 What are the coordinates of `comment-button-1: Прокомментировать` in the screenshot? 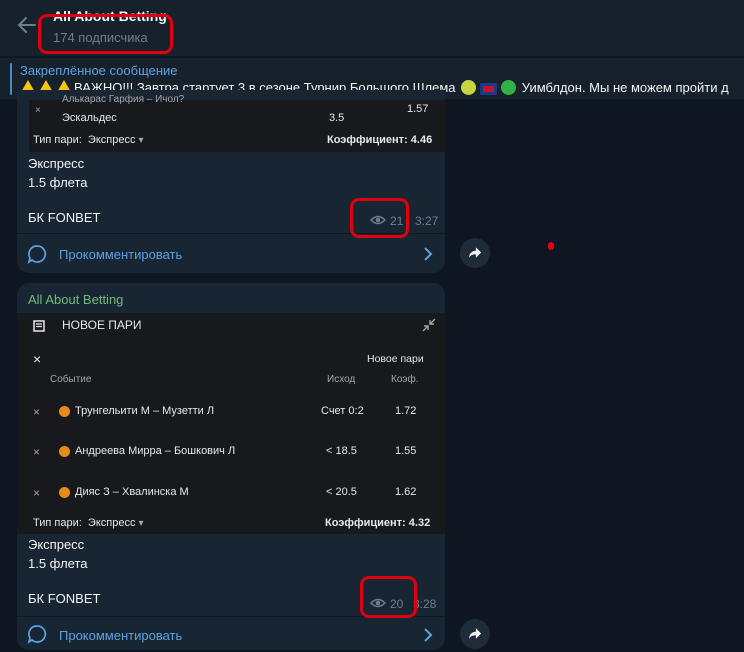 It's located at (120, 254).